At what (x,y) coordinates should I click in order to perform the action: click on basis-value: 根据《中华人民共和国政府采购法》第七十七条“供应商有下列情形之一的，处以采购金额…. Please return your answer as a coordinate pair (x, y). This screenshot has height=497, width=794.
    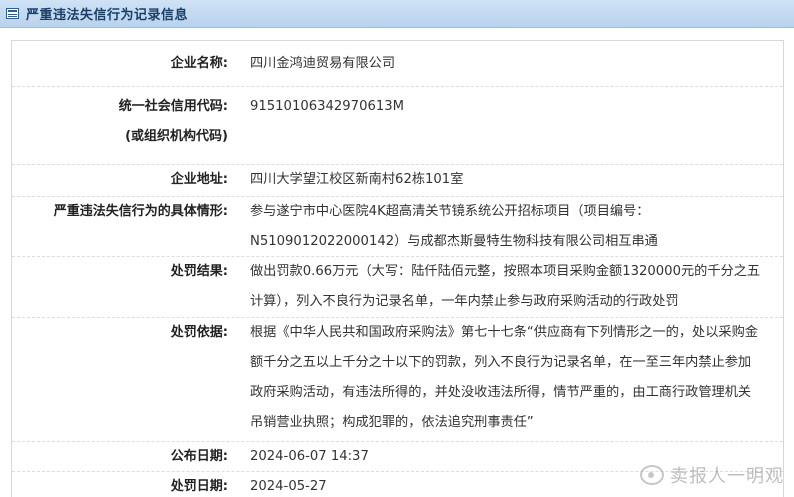
    Looking at the image, I should click on (504, 377).